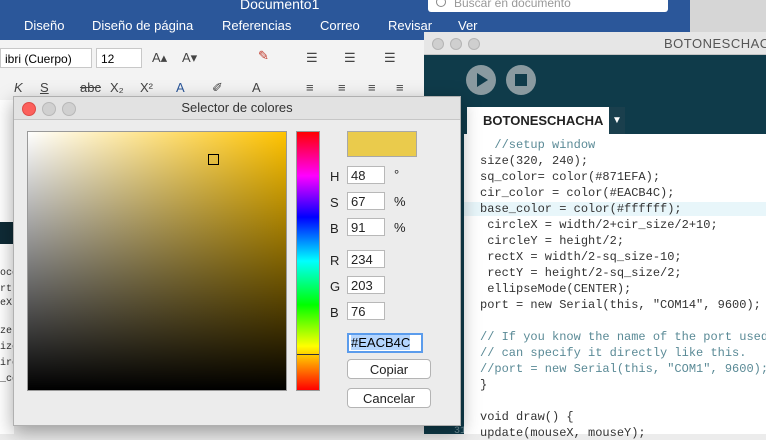 The image size is (766, 440). Describe the element at coordinates (256, 87) in the screenshot. I see `font-color-icon: A` at that location.